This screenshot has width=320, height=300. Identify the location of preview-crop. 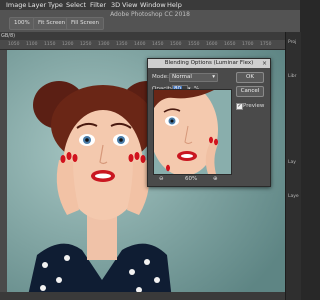
(192, 132).